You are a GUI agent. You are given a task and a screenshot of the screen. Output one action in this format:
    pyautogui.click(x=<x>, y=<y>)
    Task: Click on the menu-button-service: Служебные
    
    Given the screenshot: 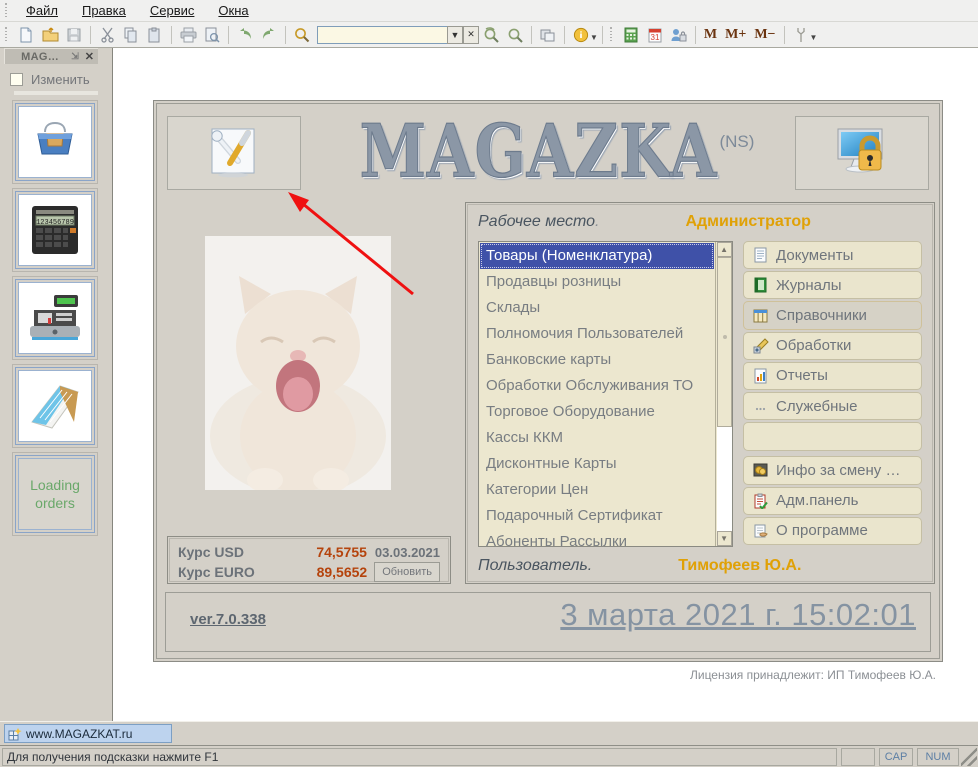 What is the action you would take?
    pyautogui.click(x=832, y=406)
    